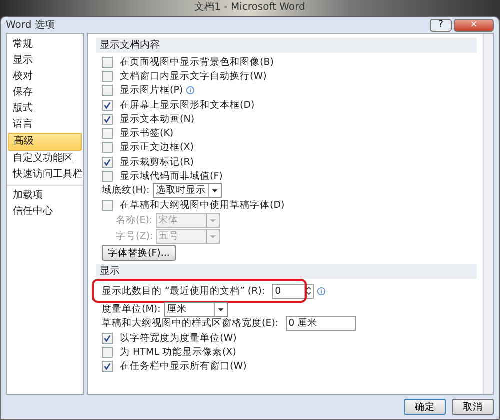 The height and width of the screenshot is (420, 500). Describe the element at coordinates (183, 367) in the screenshot. I see `checkbox-label: 在任务栏中显示所有窗口(W)` at that location.